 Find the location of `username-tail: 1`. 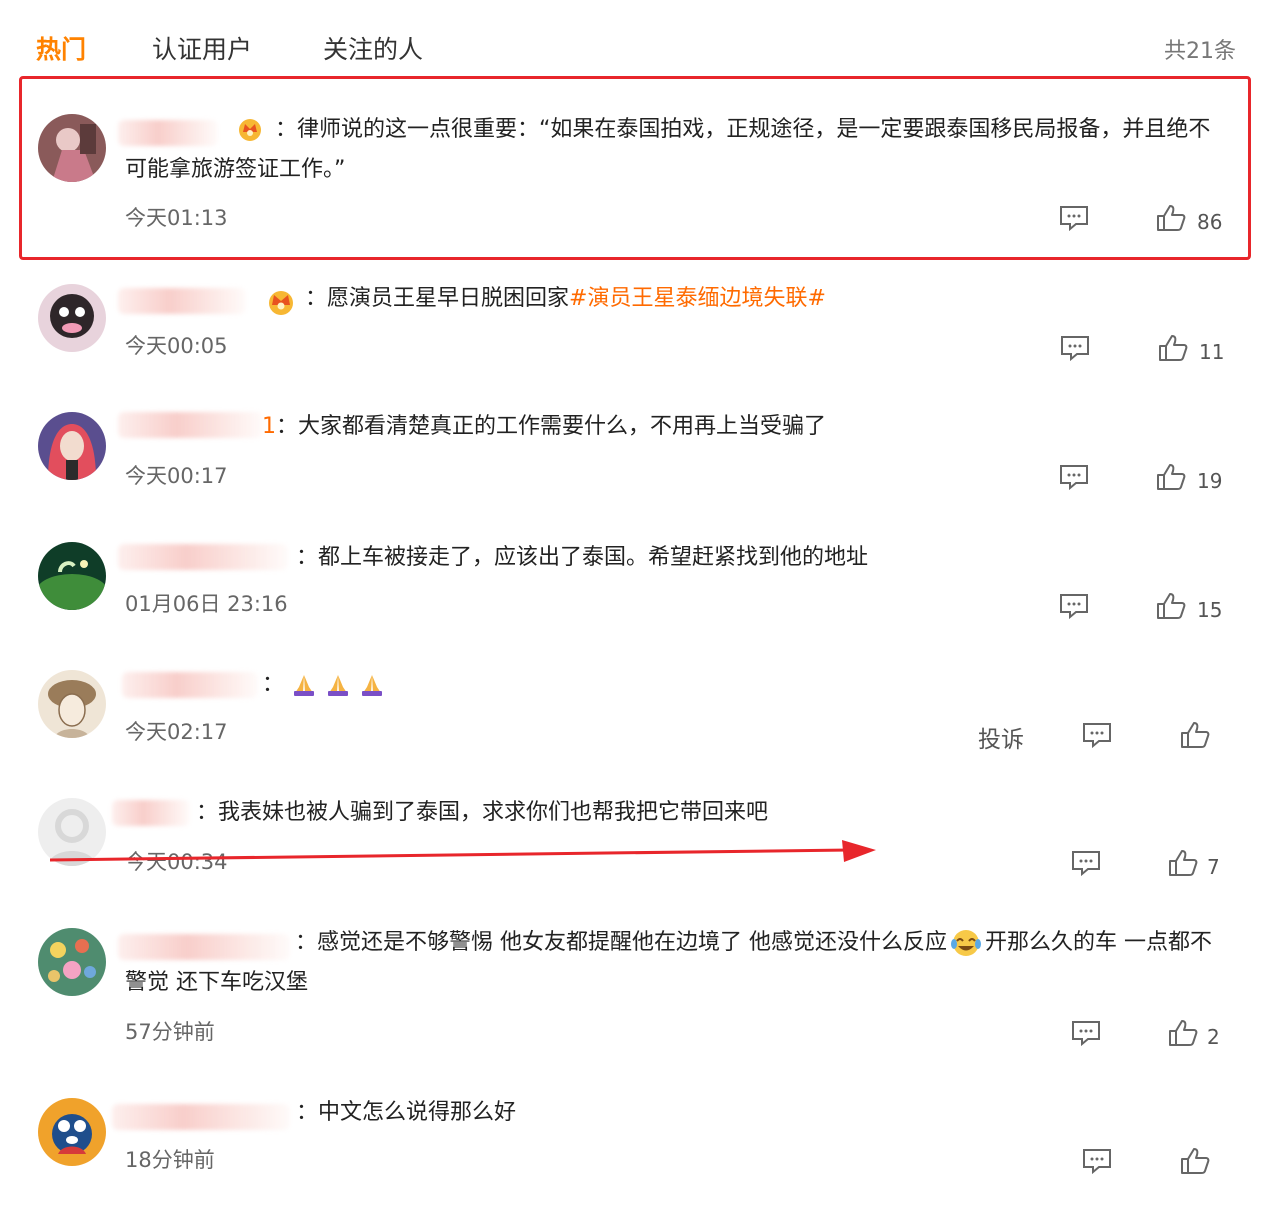

username-tail: 1 is located at coordinates (269, 426).